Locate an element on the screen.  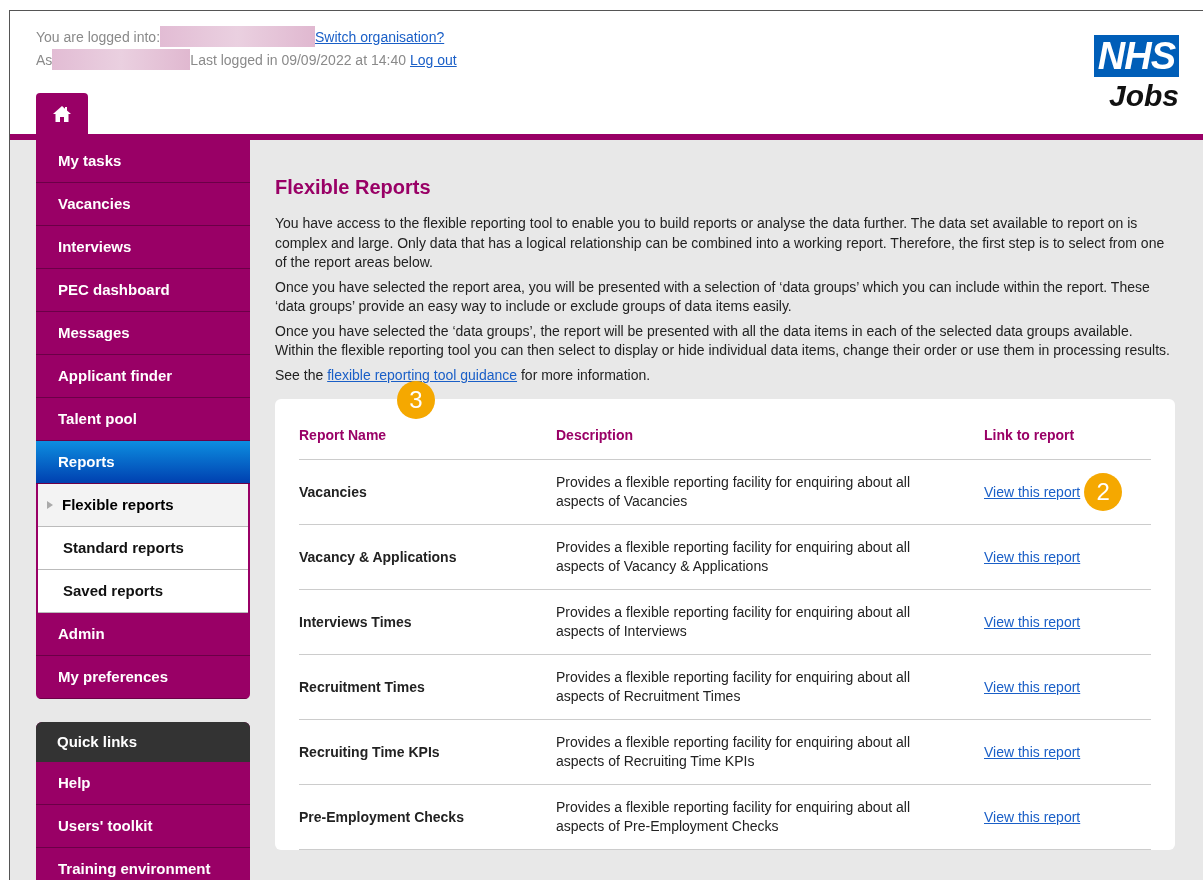
report-name: Vacancies is located at coordinates (333, 492).